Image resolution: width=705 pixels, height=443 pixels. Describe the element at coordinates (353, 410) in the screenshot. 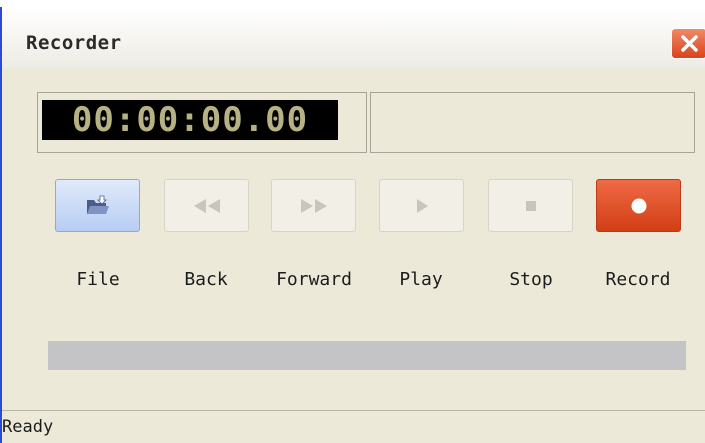

I see `status-divider` at that location.